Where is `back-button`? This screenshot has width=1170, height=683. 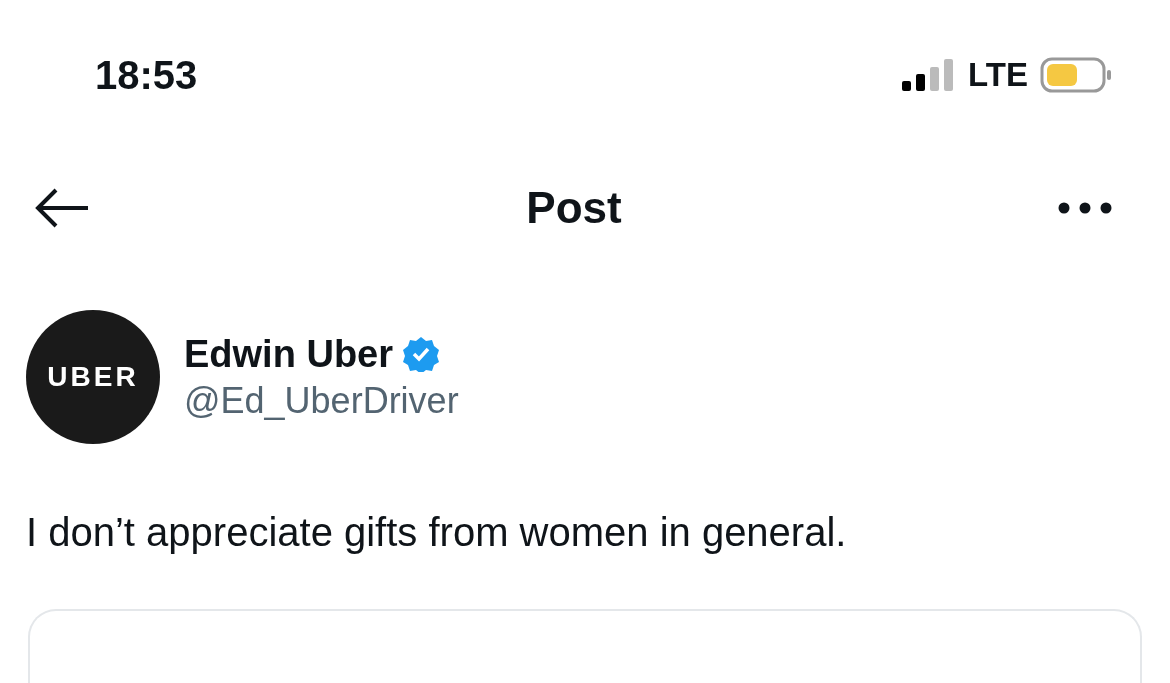
back-button is located at coordinates (62, 207).